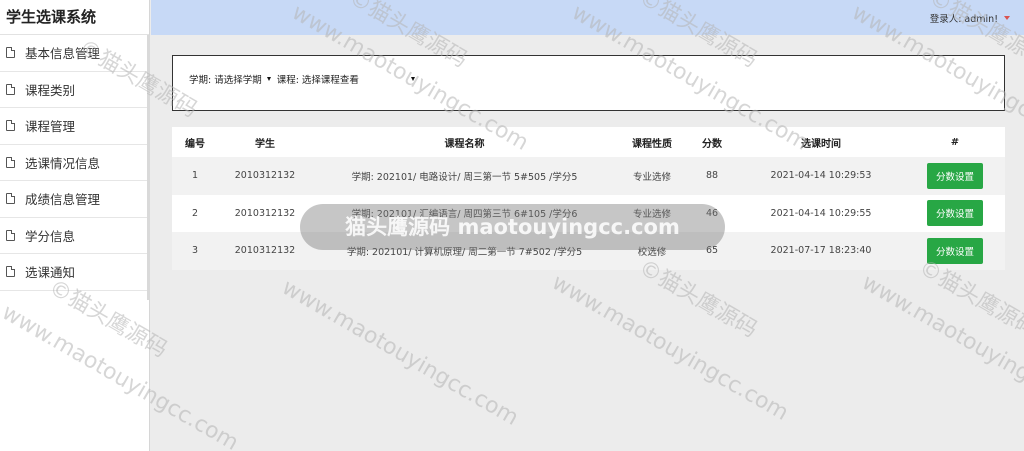  Describe the element at coordinates (464, 142) in the screenshot. I see `column-header-course: 课程名称` at that location.